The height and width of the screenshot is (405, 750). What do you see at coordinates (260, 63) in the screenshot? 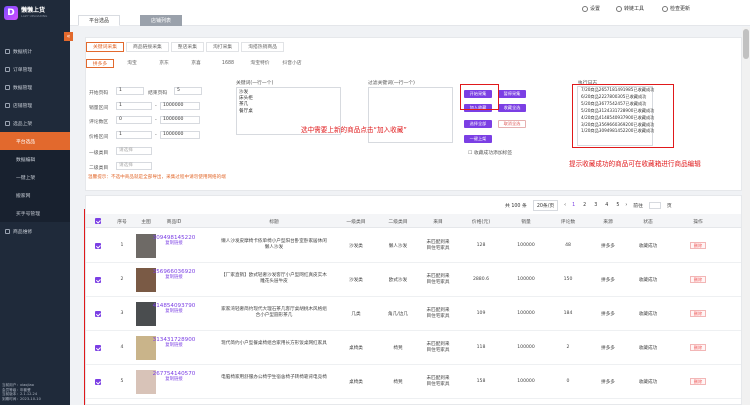
I see `platform-tab-5: 淘宝特价` at bounding box center [260, 63].